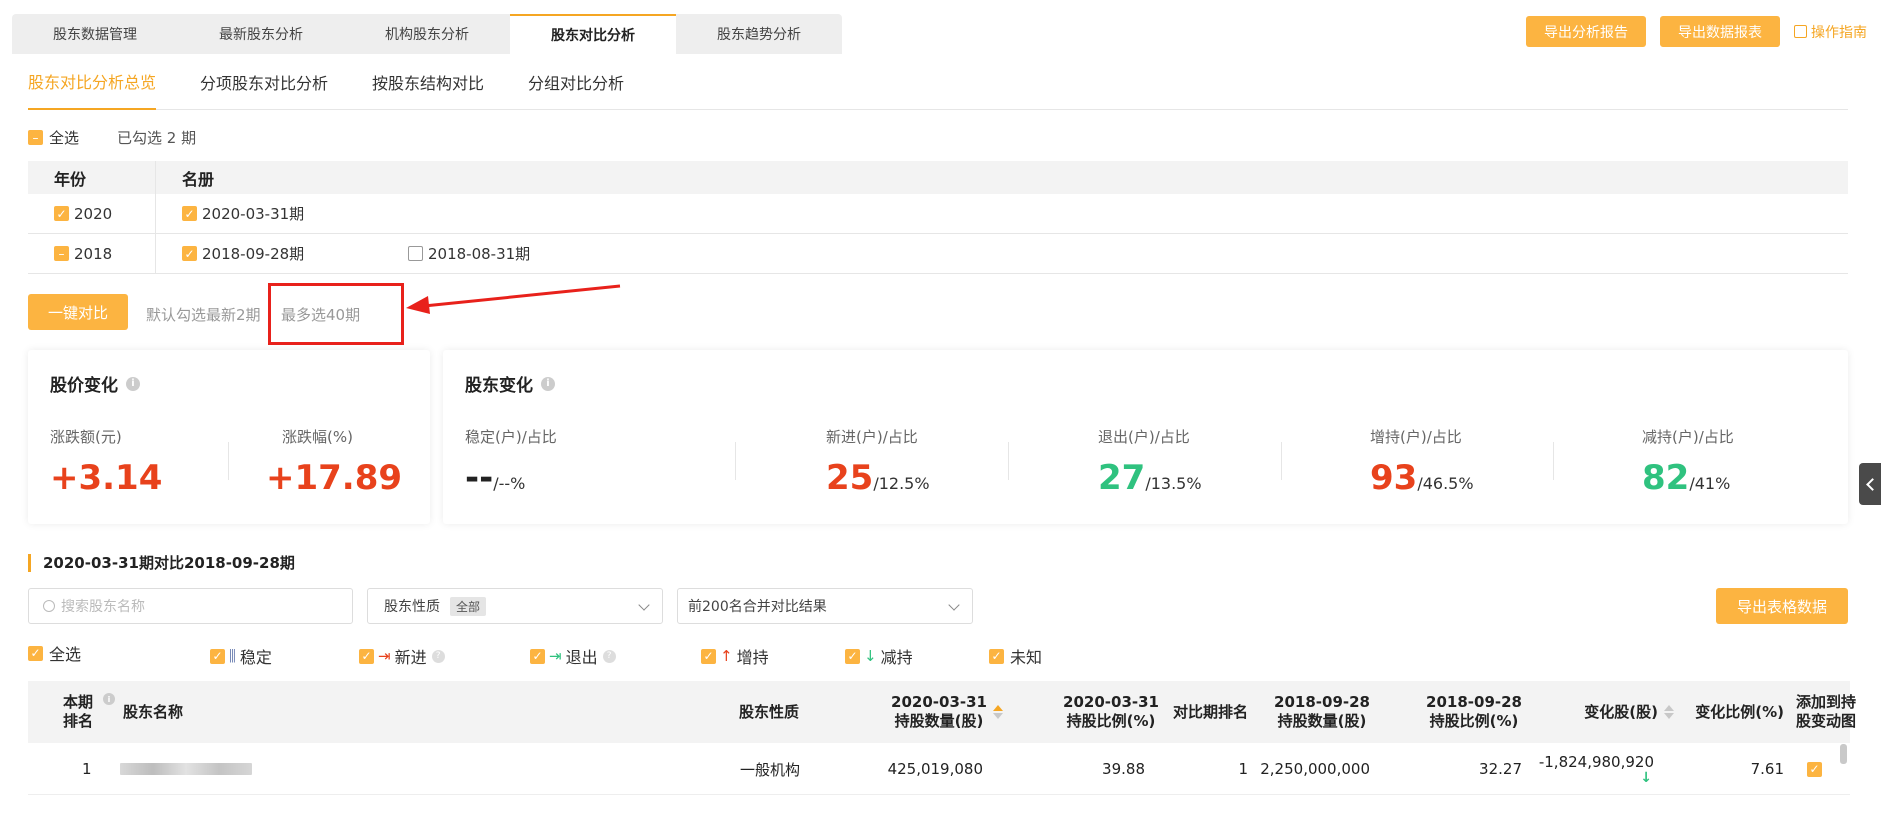 The width and height of the screenshot is (1881, 814). I want to click on add-to-chart-checkbox: ✓, so click(1814, 769).